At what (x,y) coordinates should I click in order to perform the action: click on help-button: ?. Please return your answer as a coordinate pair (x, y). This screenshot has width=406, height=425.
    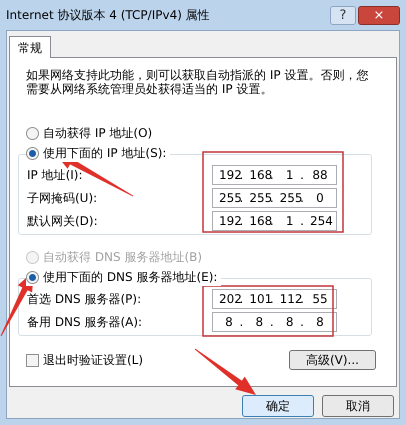
    Looking at the image, I should click on (343, 15).